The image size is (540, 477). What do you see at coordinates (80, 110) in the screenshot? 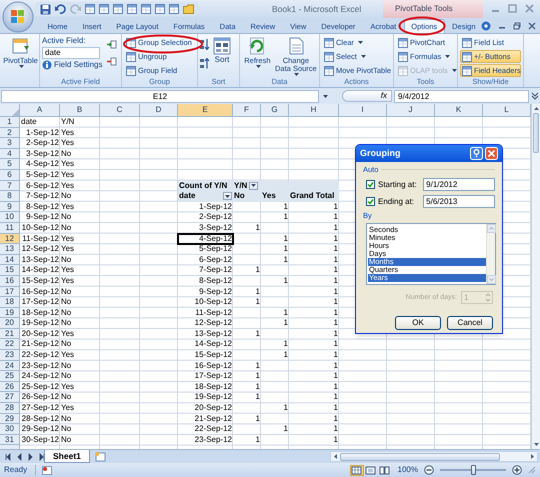
I see `column-header: B` at bounding box center [80, 110].